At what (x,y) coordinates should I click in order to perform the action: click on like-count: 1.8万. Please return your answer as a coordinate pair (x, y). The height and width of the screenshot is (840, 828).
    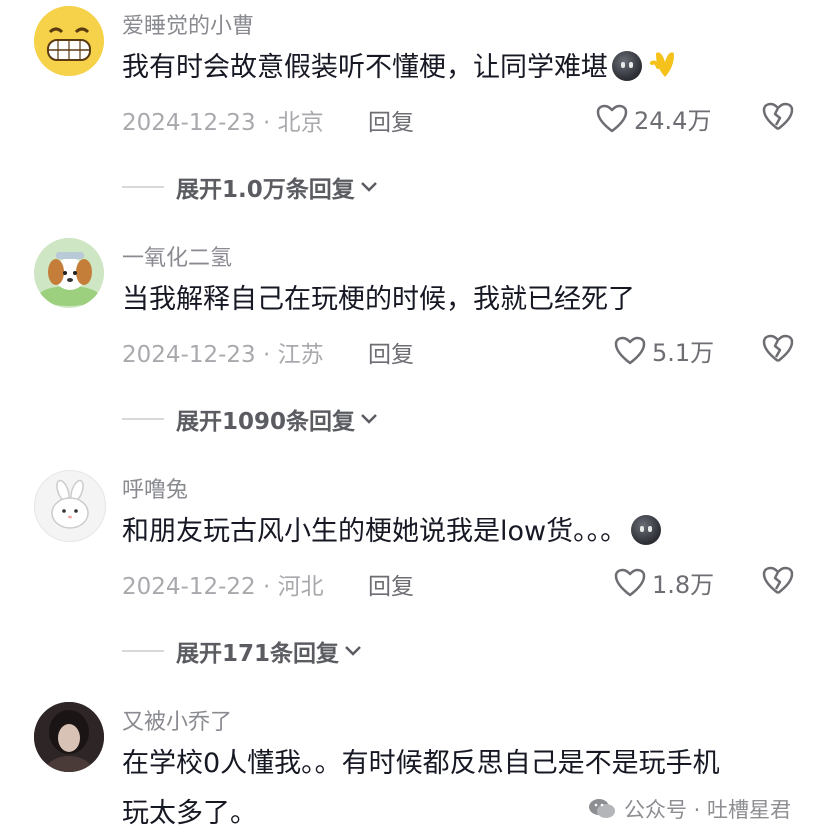
    Looking at the image, I should click on (683, 585).